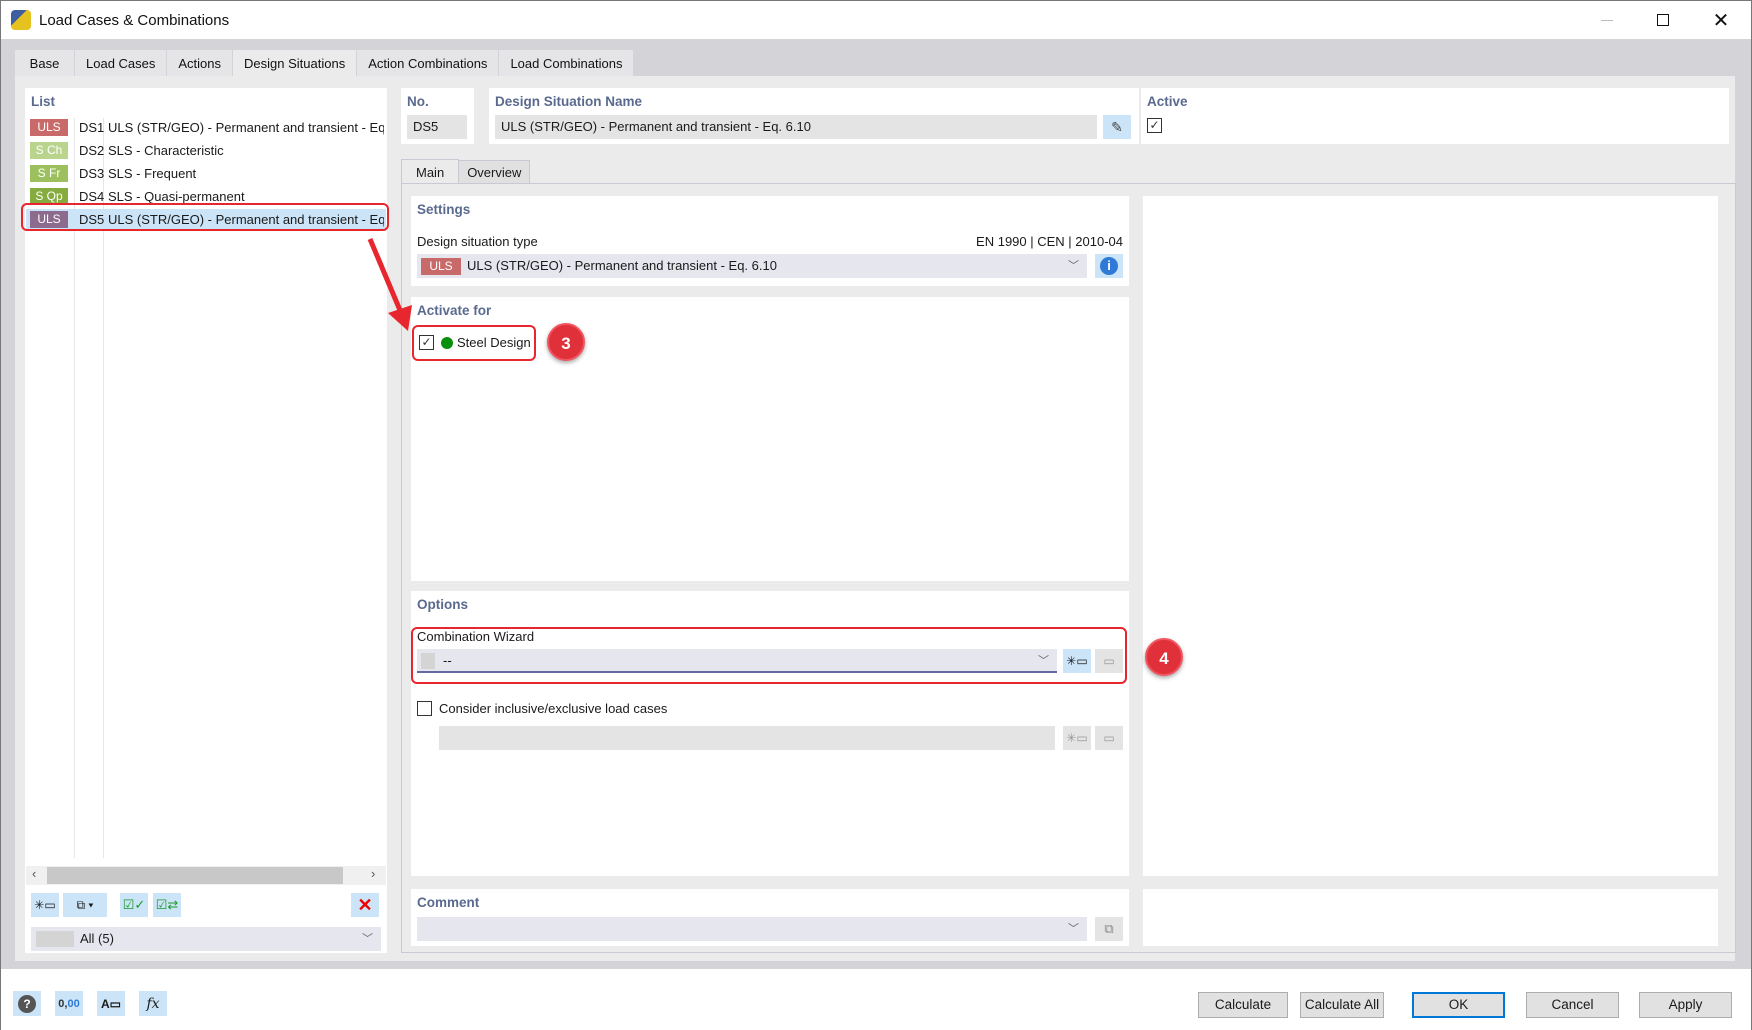 The image size is (1752, 1030). What do you see at coordinates (1167, 101) in the screenshot?
I see `active-label: Active` at bounding box center [1167, 101].